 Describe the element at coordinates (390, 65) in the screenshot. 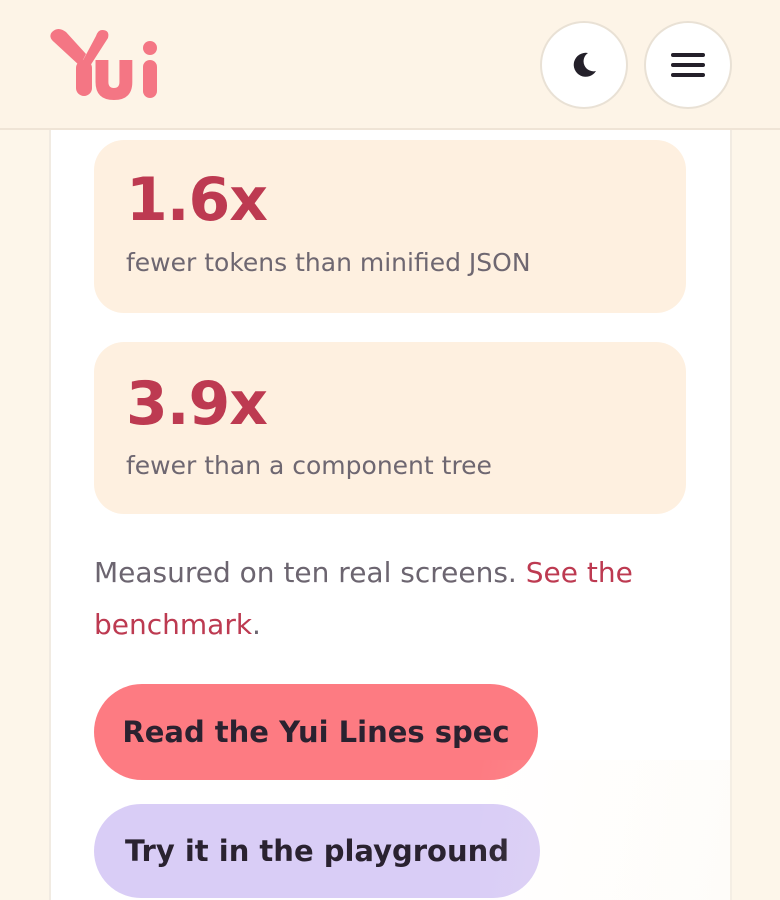

I see `top-header` at that location.